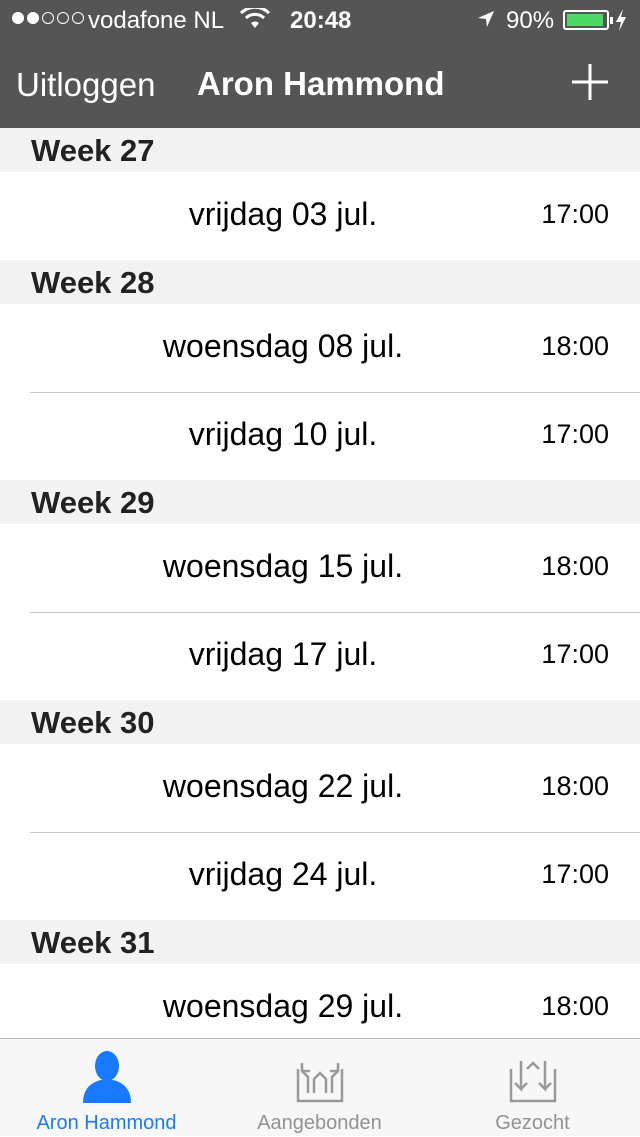  What do you see at coordinates (585, 20) in the screenshot?
I see `battery-level` at bounding box center [585, 20].